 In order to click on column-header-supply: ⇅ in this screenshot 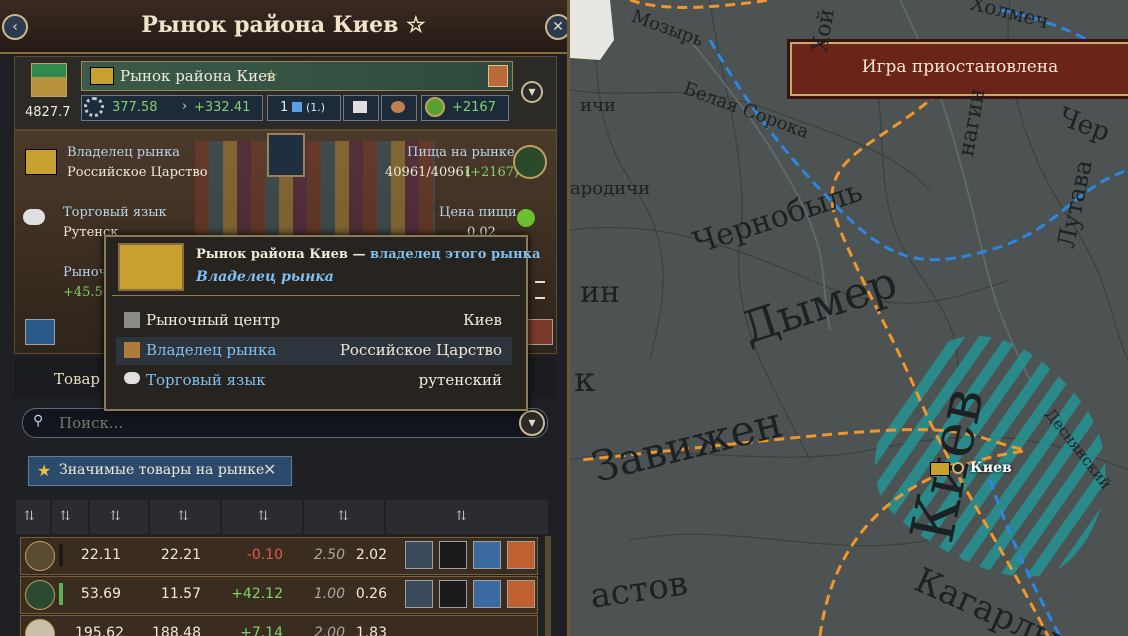, I will do `click(70, 517)`.